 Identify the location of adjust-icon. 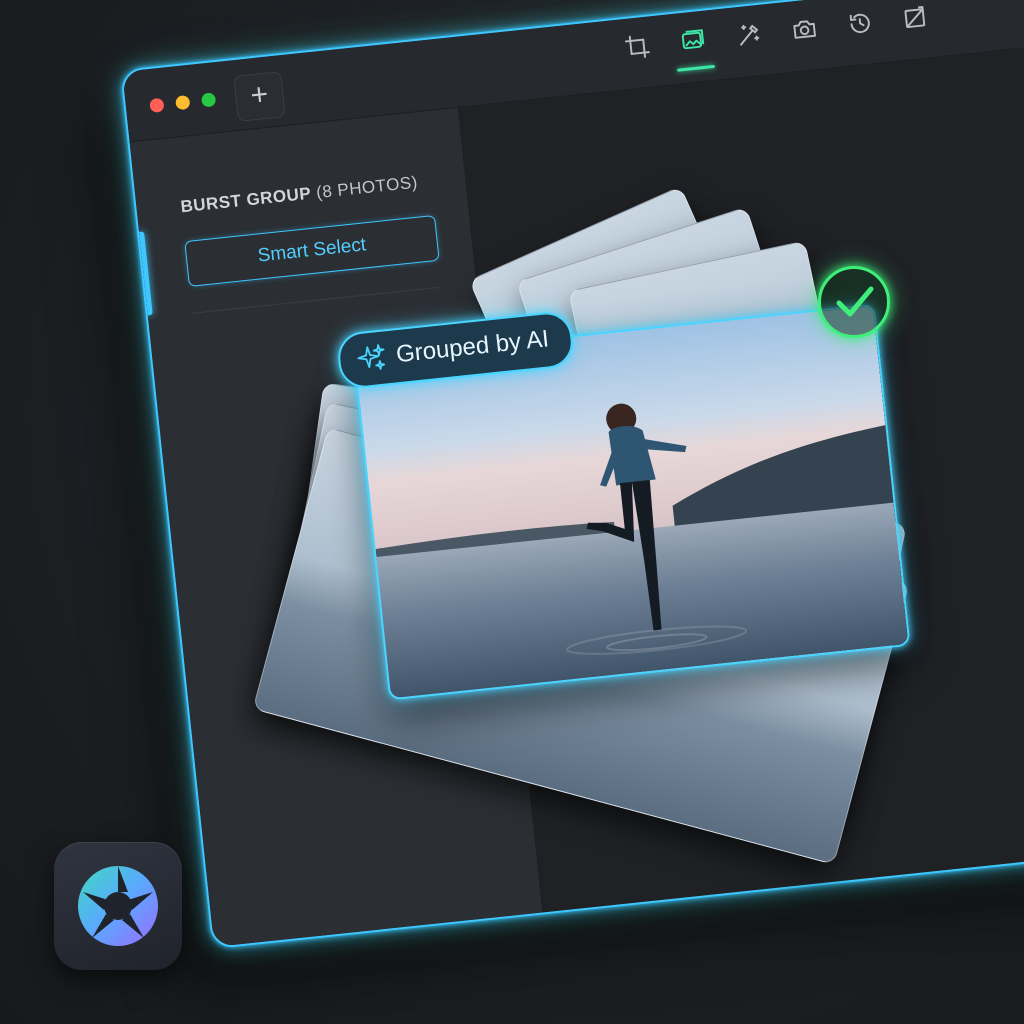
(915, 17).